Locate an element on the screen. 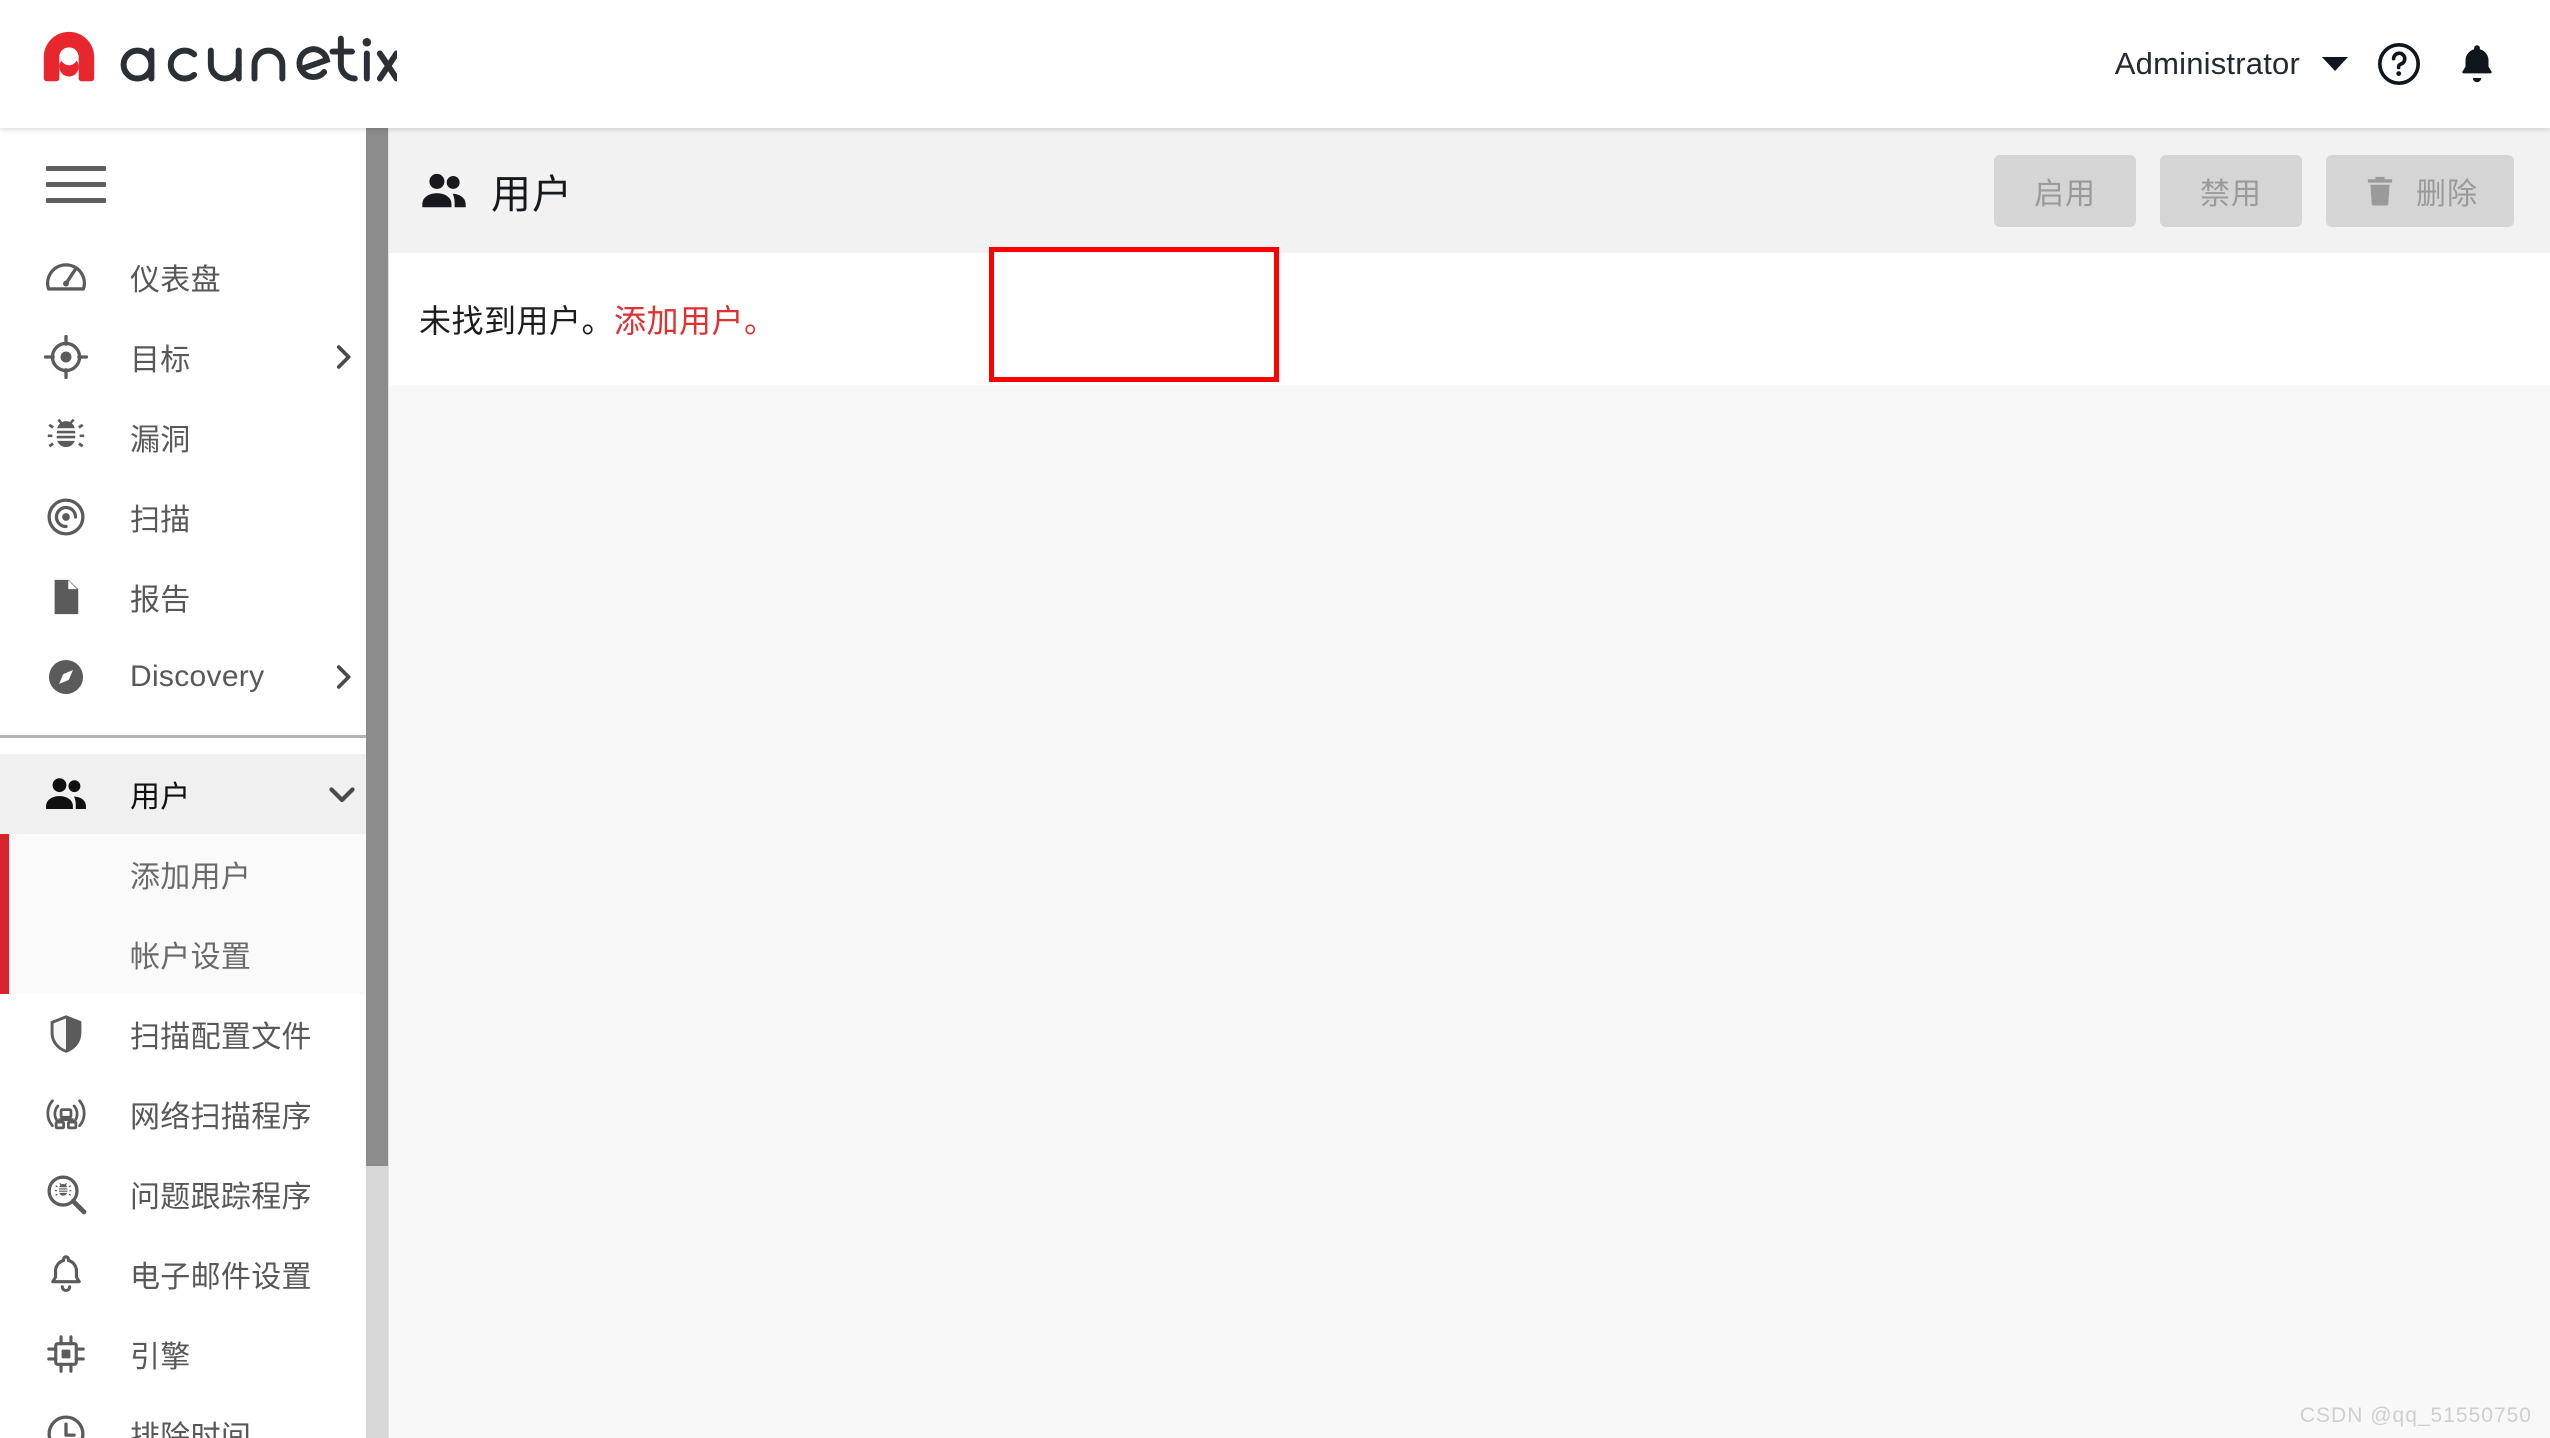 The height and width of the screenshot is (1438, 2550). network-scanner-icon is located at coordinates (66, 1114).